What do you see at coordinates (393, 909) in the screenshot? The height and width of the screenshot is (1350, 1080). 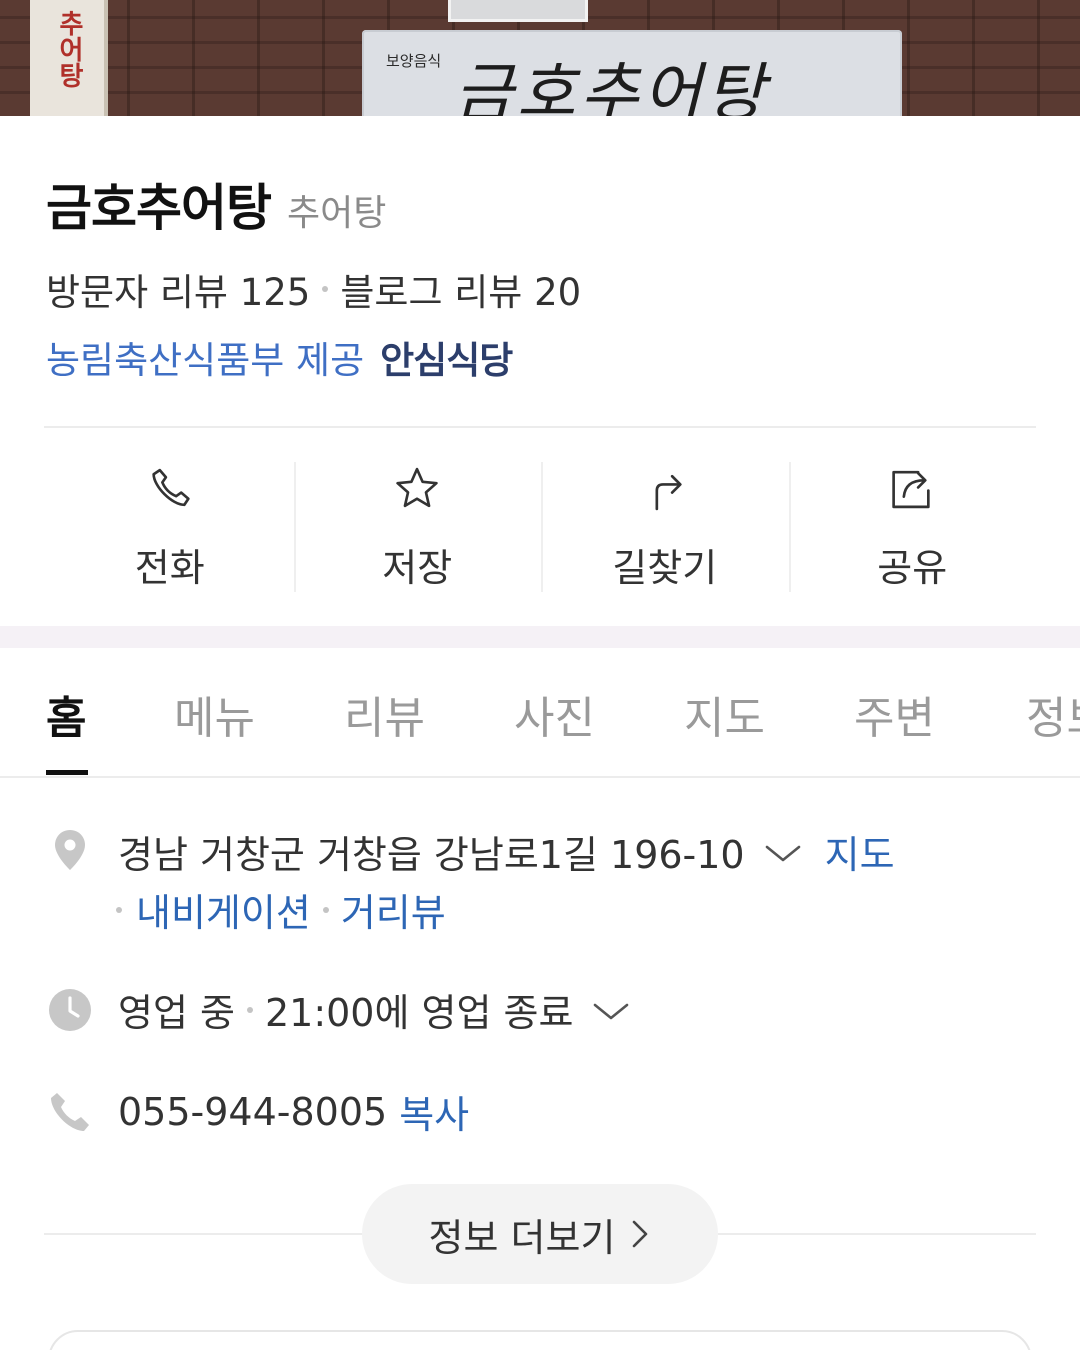 I see `streetview-link: 거리뷰` at bounding box center [393, 909].